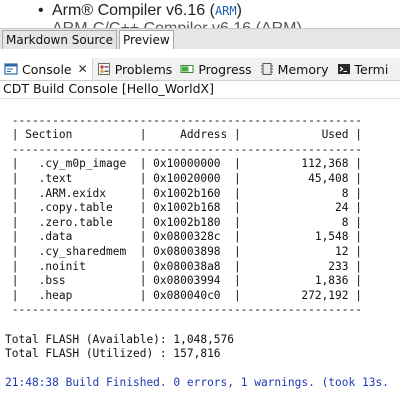  Describe the element at coordinates (83, 69) in the screenshot. I see `close-icon: ✕` at that location.